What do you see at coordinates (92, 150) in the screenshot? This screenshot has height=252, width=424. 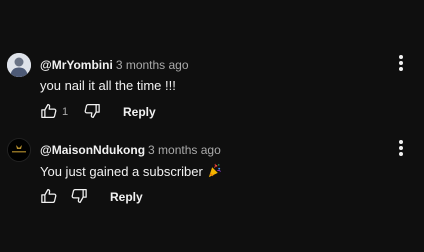 I see `author-name: @MaisonNdukong` at bounding box center [92, 150].